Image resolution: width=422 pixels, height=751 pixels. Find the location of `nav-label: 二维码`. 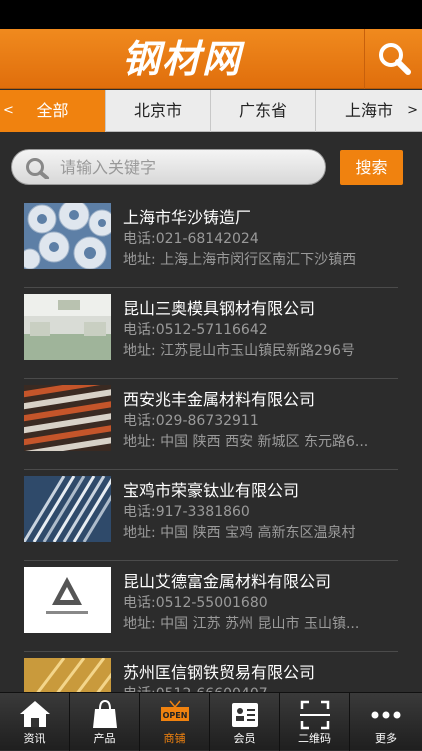

nav-label: 二维码 is located at coordinates (314, 738).